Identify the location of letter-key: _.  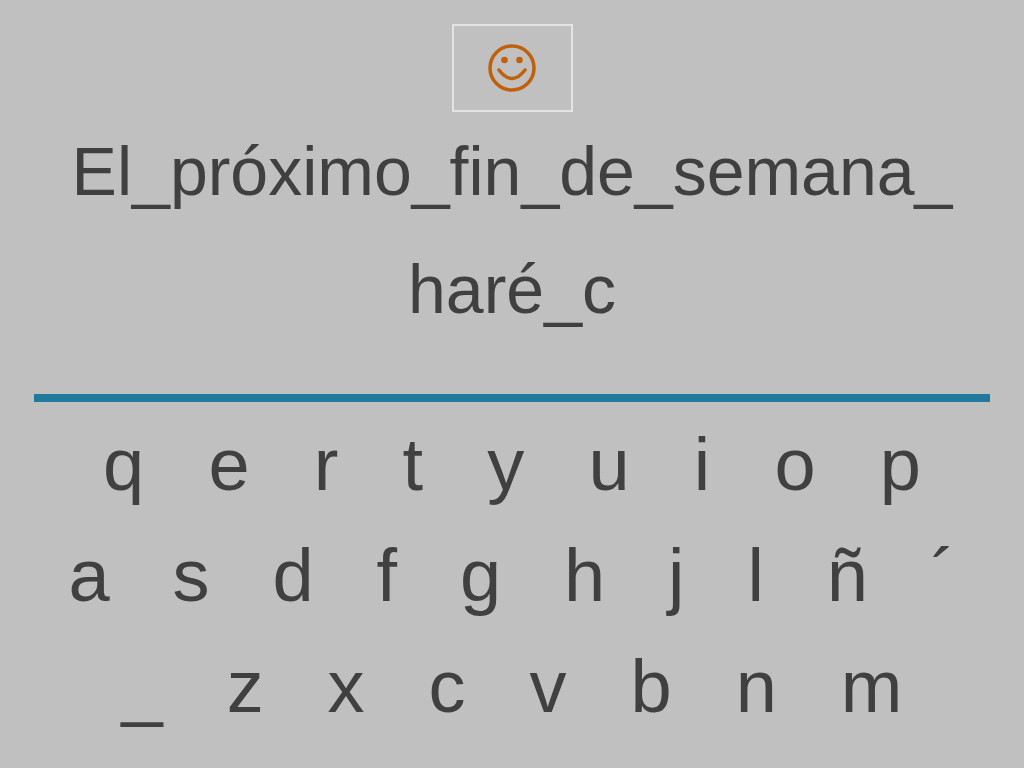
(142, 686).